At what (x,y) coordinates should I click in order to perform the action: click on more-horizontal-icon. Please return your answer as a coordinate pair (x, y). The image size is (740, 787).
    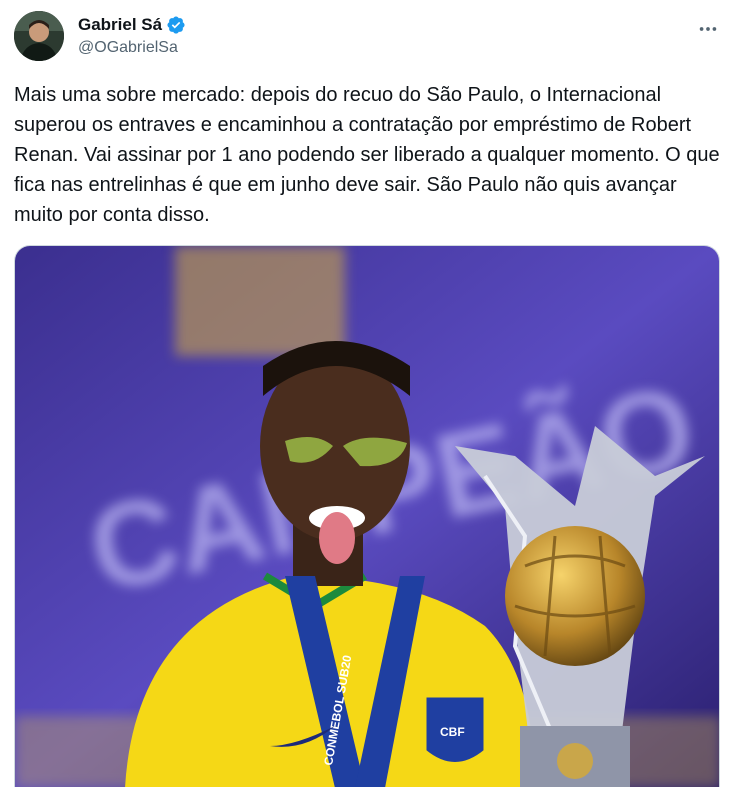
    Looking at the image, I should click on (708, 29).